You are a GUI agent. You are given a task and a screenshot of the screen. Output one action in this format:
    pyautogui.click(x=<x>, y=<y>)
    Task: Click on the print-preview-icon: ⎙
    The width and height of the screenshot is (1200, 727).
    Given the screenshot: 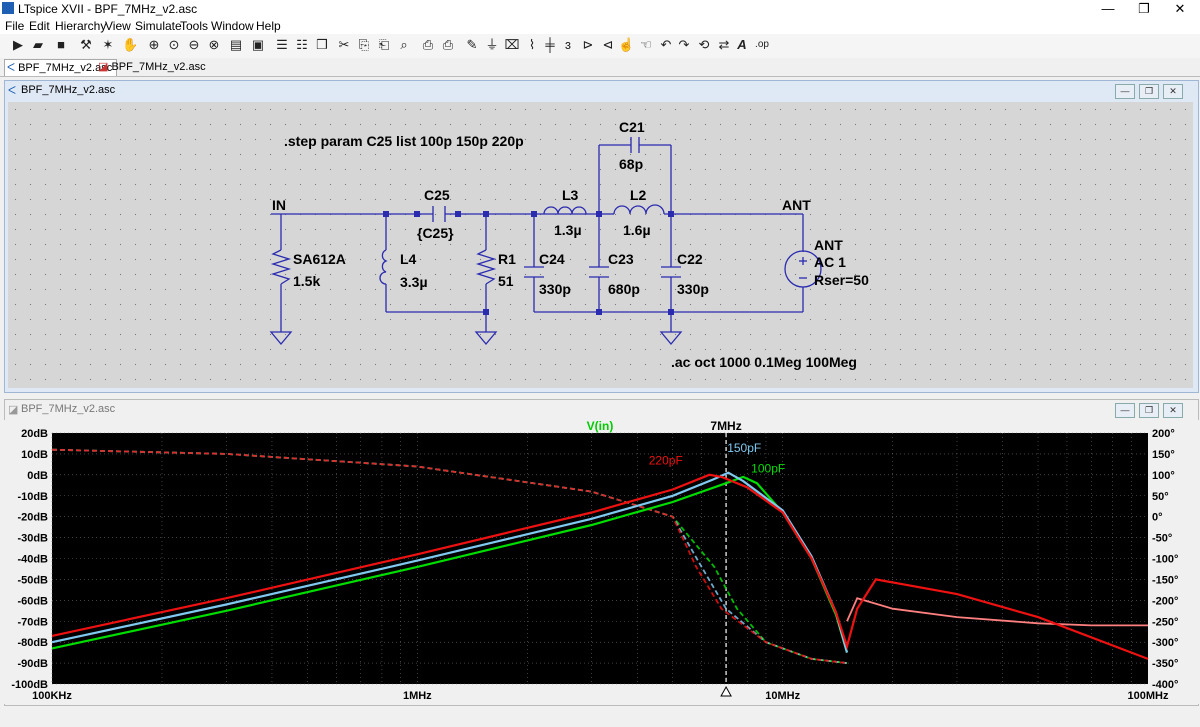 What is the action you would take?
    pyautogui.click(x=428, y=45)
    